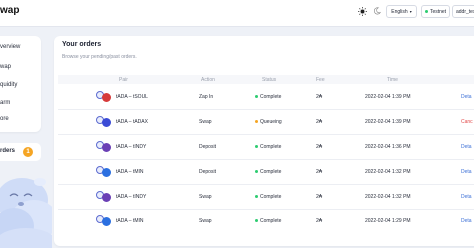 The height and width of the screenshot is (248, 474). Describe the element at coordinates (388, 147) in the screenshot. I see `time-value: 2022-02-04 1:36 PM` at that location.